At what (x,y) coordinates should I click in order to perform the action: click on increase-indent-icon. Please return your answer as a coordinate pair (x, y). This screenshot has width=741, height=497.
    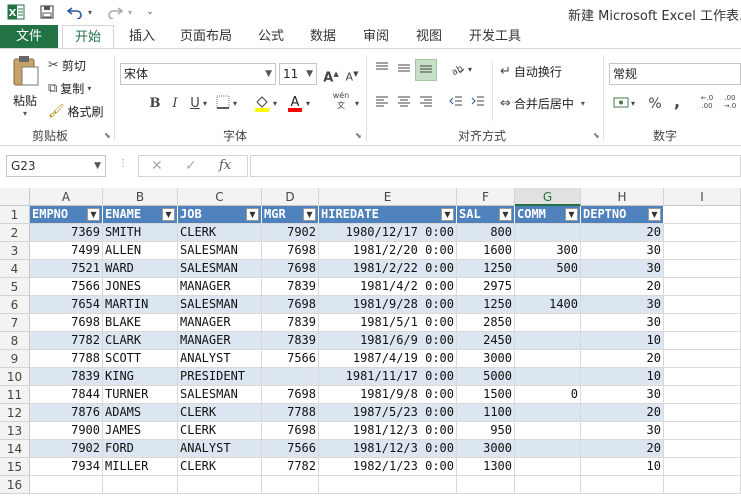
    Looking at the image, I should click on (478, 104).